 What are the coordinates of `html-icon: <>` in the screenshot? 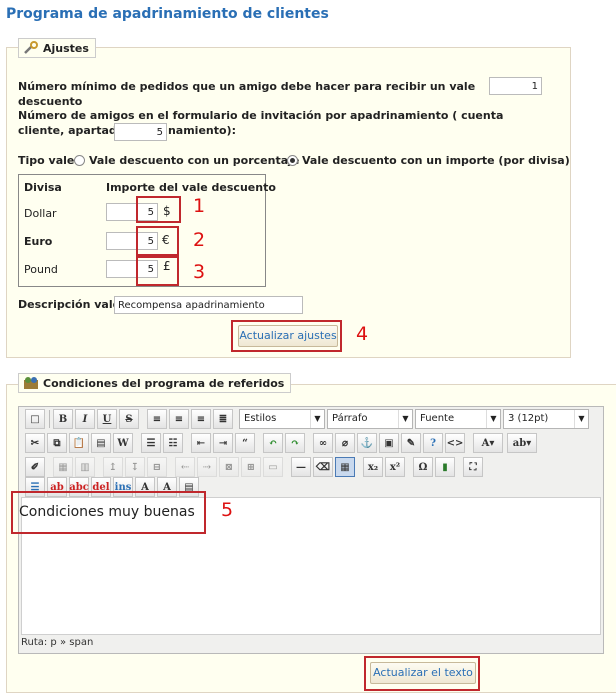 It's located at (455, 443).